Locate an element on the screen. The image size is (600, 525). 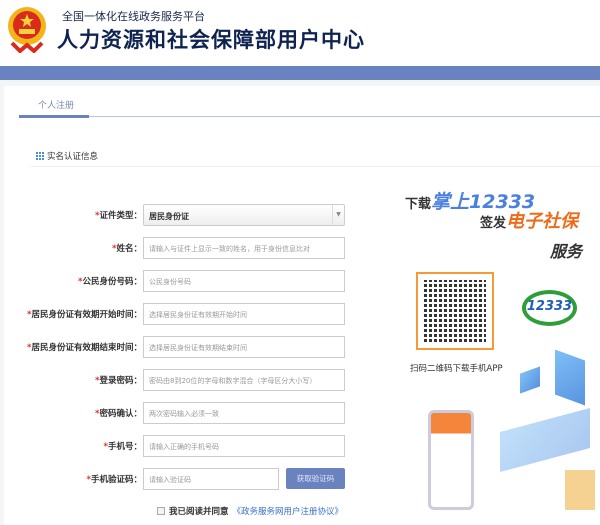
row-phone: *手机号： 请输入正确的手机号码 is located at coordinates (184, 446).